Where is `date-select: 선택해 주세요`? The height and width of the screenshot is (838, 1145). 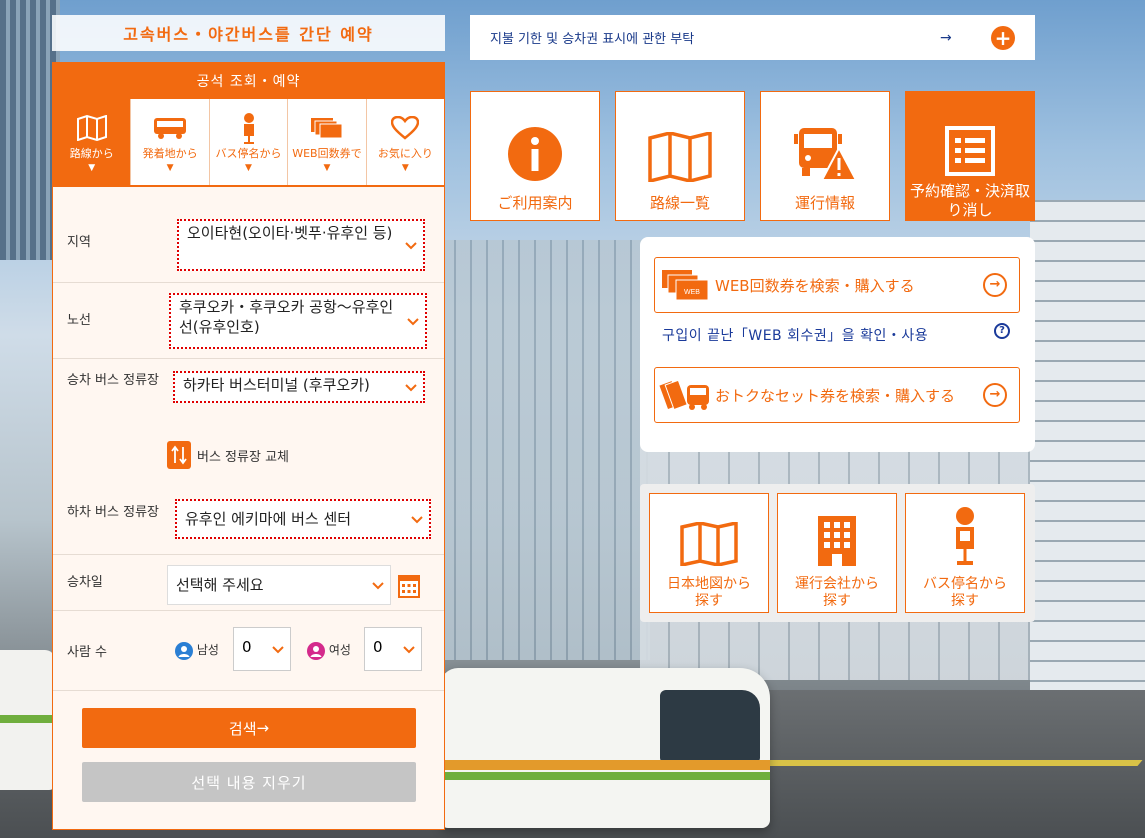
date-select: 선택해 주세요 is located at coordinates (279, 585).